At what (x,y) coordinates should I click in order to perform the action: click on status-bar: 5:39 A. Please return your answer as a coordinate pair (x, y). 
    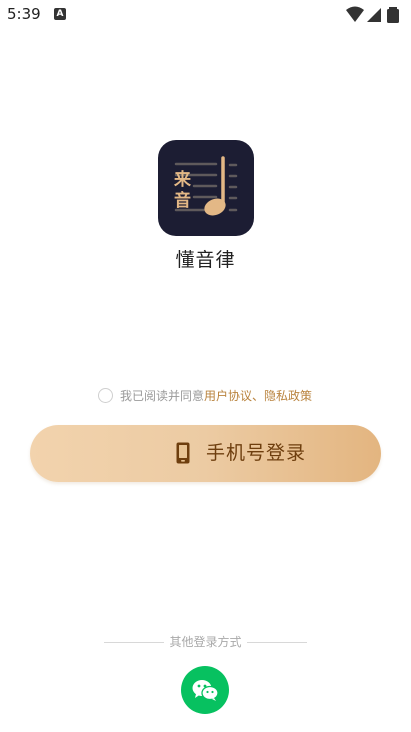
    Looking at the image, I should click on (205, 16).